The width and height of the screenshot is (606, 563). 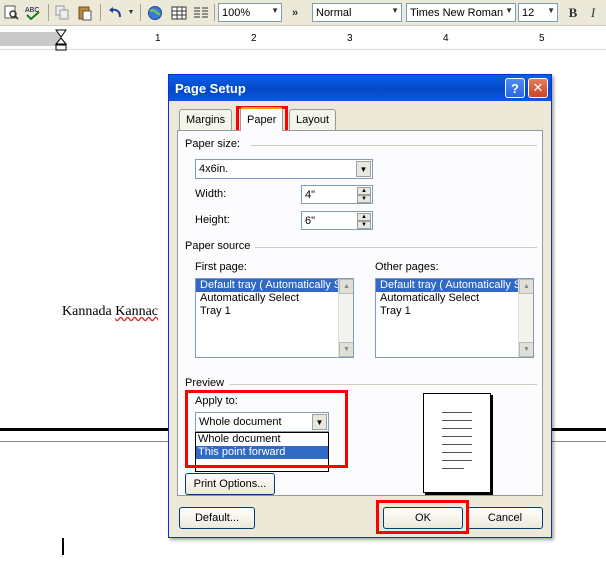 What do you see at coordinates (214, 169) in the screenshot?
I see `paper-size-value: 4x6in.` at bounding box center [214, 169].